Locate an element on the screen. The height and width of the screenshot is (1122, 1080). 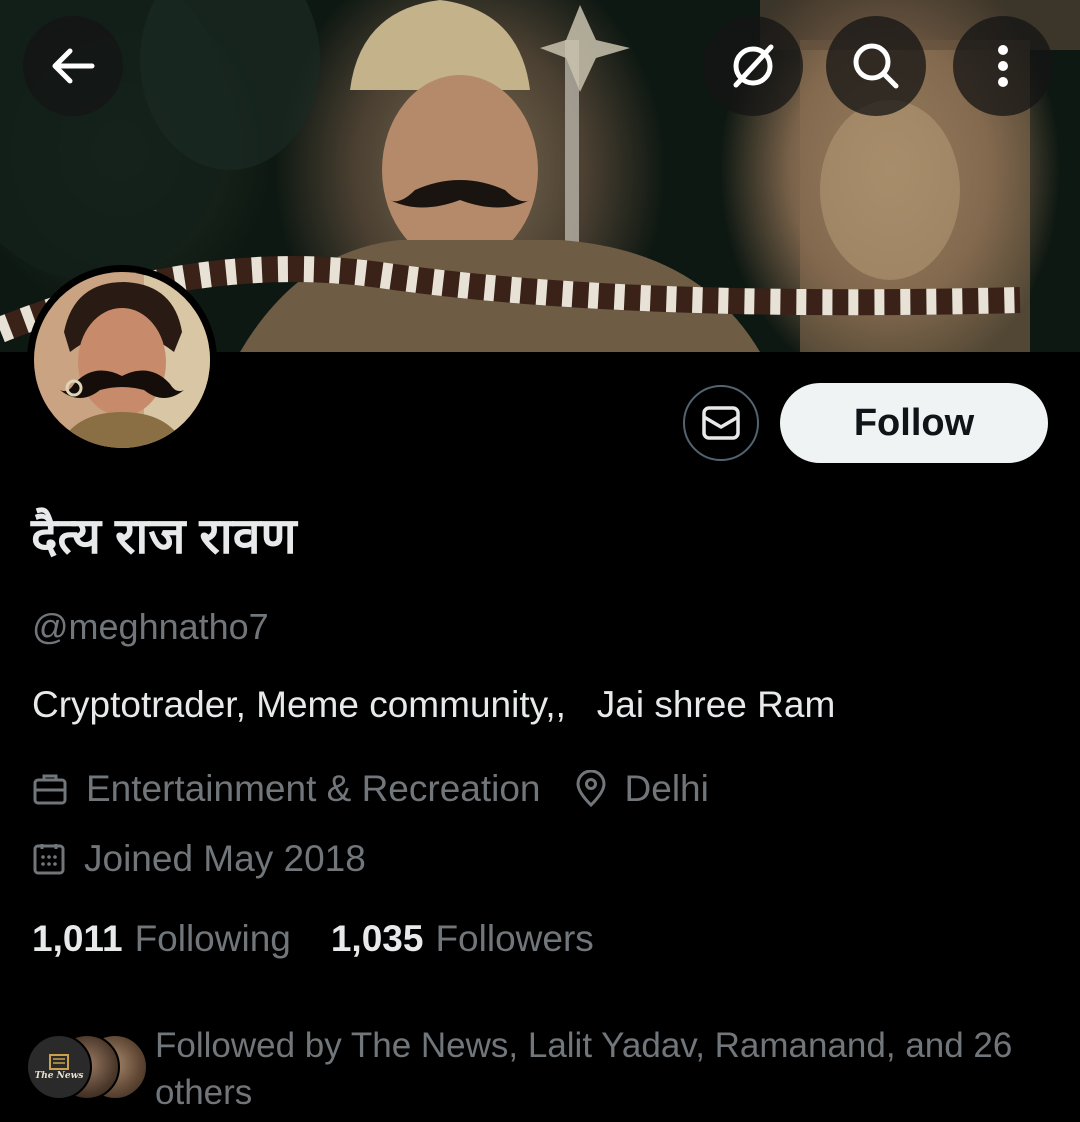
following-count: 1,011 is located at coordinates (77, 938).